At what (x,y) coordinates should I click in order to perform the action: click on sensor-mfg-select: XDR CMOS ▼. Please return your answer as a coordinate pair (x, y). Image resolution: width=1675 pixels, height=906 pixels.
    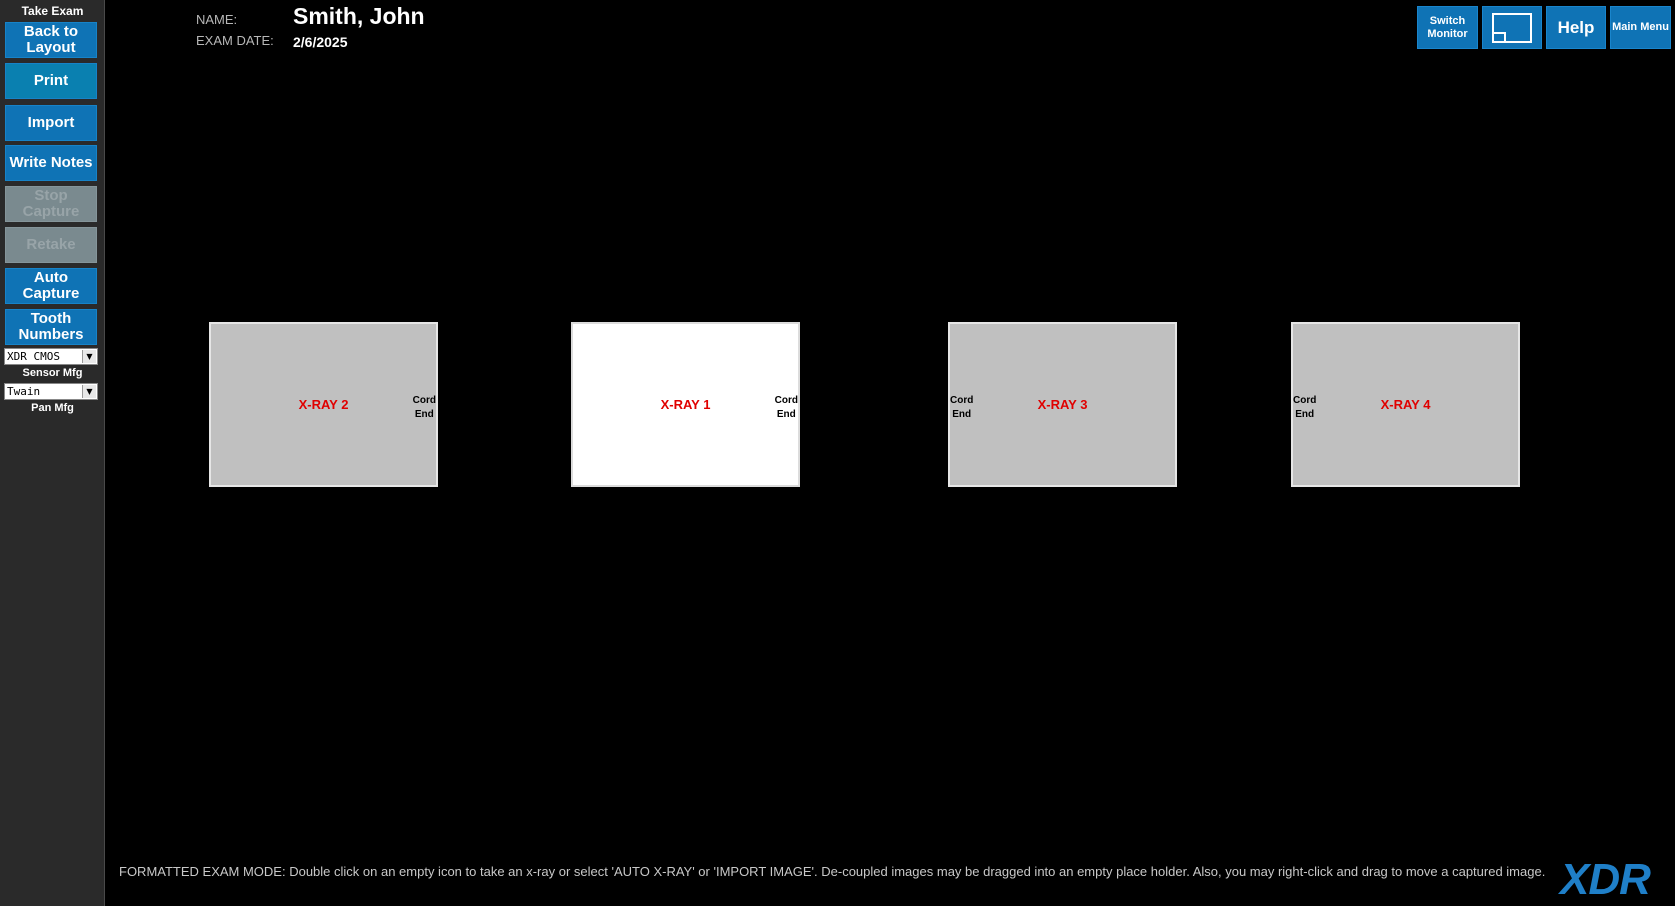
    Looking at the image, I should click on (51, 356).